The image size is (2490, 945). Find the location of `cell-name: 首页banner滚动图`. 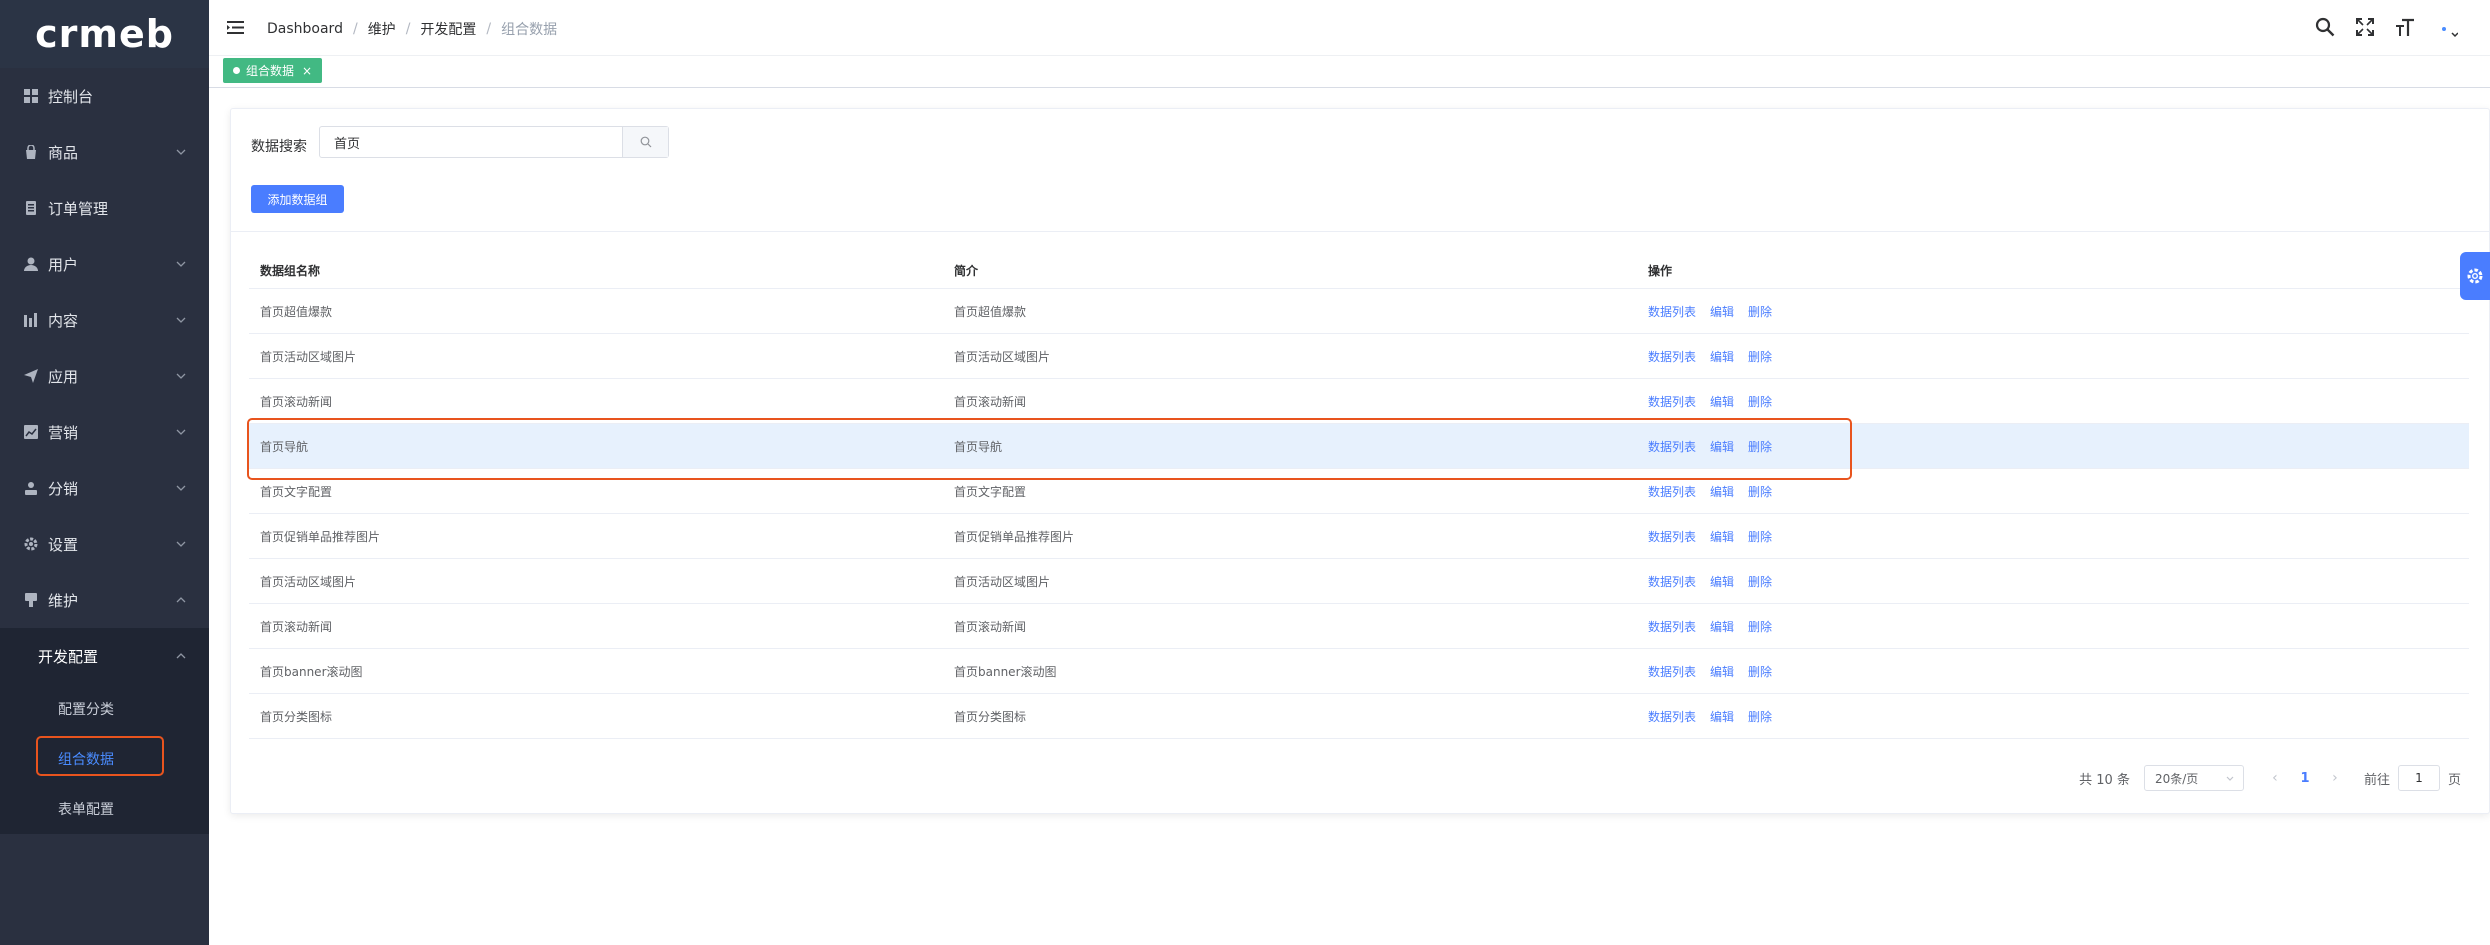

cell-name: 首页banner滚动图 is located at coordinates (311, 671).